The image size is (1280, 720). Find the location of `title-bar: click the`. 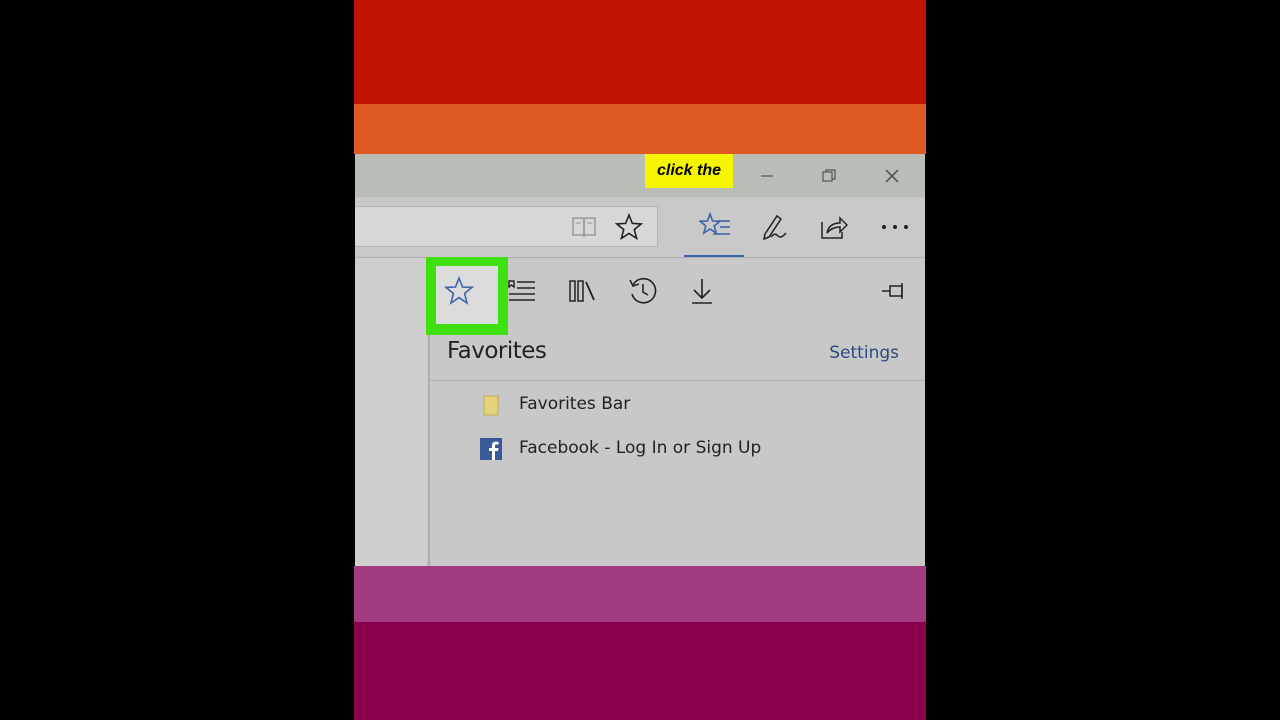

title-bar: click the is located at coordinates (640, 175).